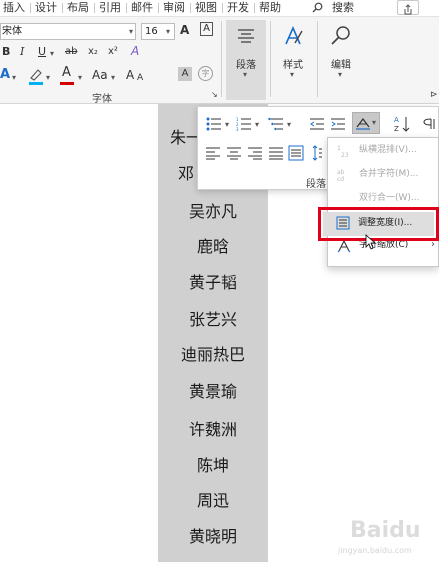  What do you see at coordinates (42, 52) in the screenshot?
I see `underline-icon: U` at bounding box center [42, 52].